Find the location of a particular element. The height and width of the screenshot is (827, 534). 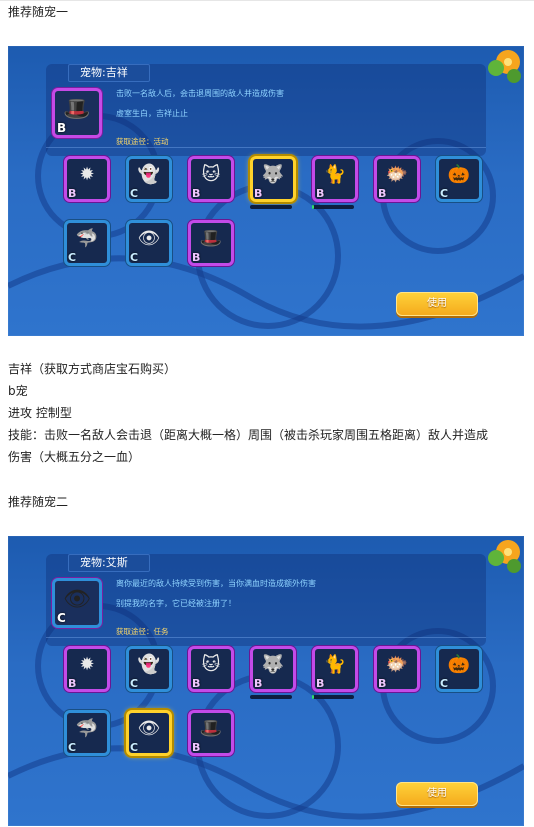

skill-description-line-2: 虚室生白，吉祥止止 is located at coordinates (152, 113).